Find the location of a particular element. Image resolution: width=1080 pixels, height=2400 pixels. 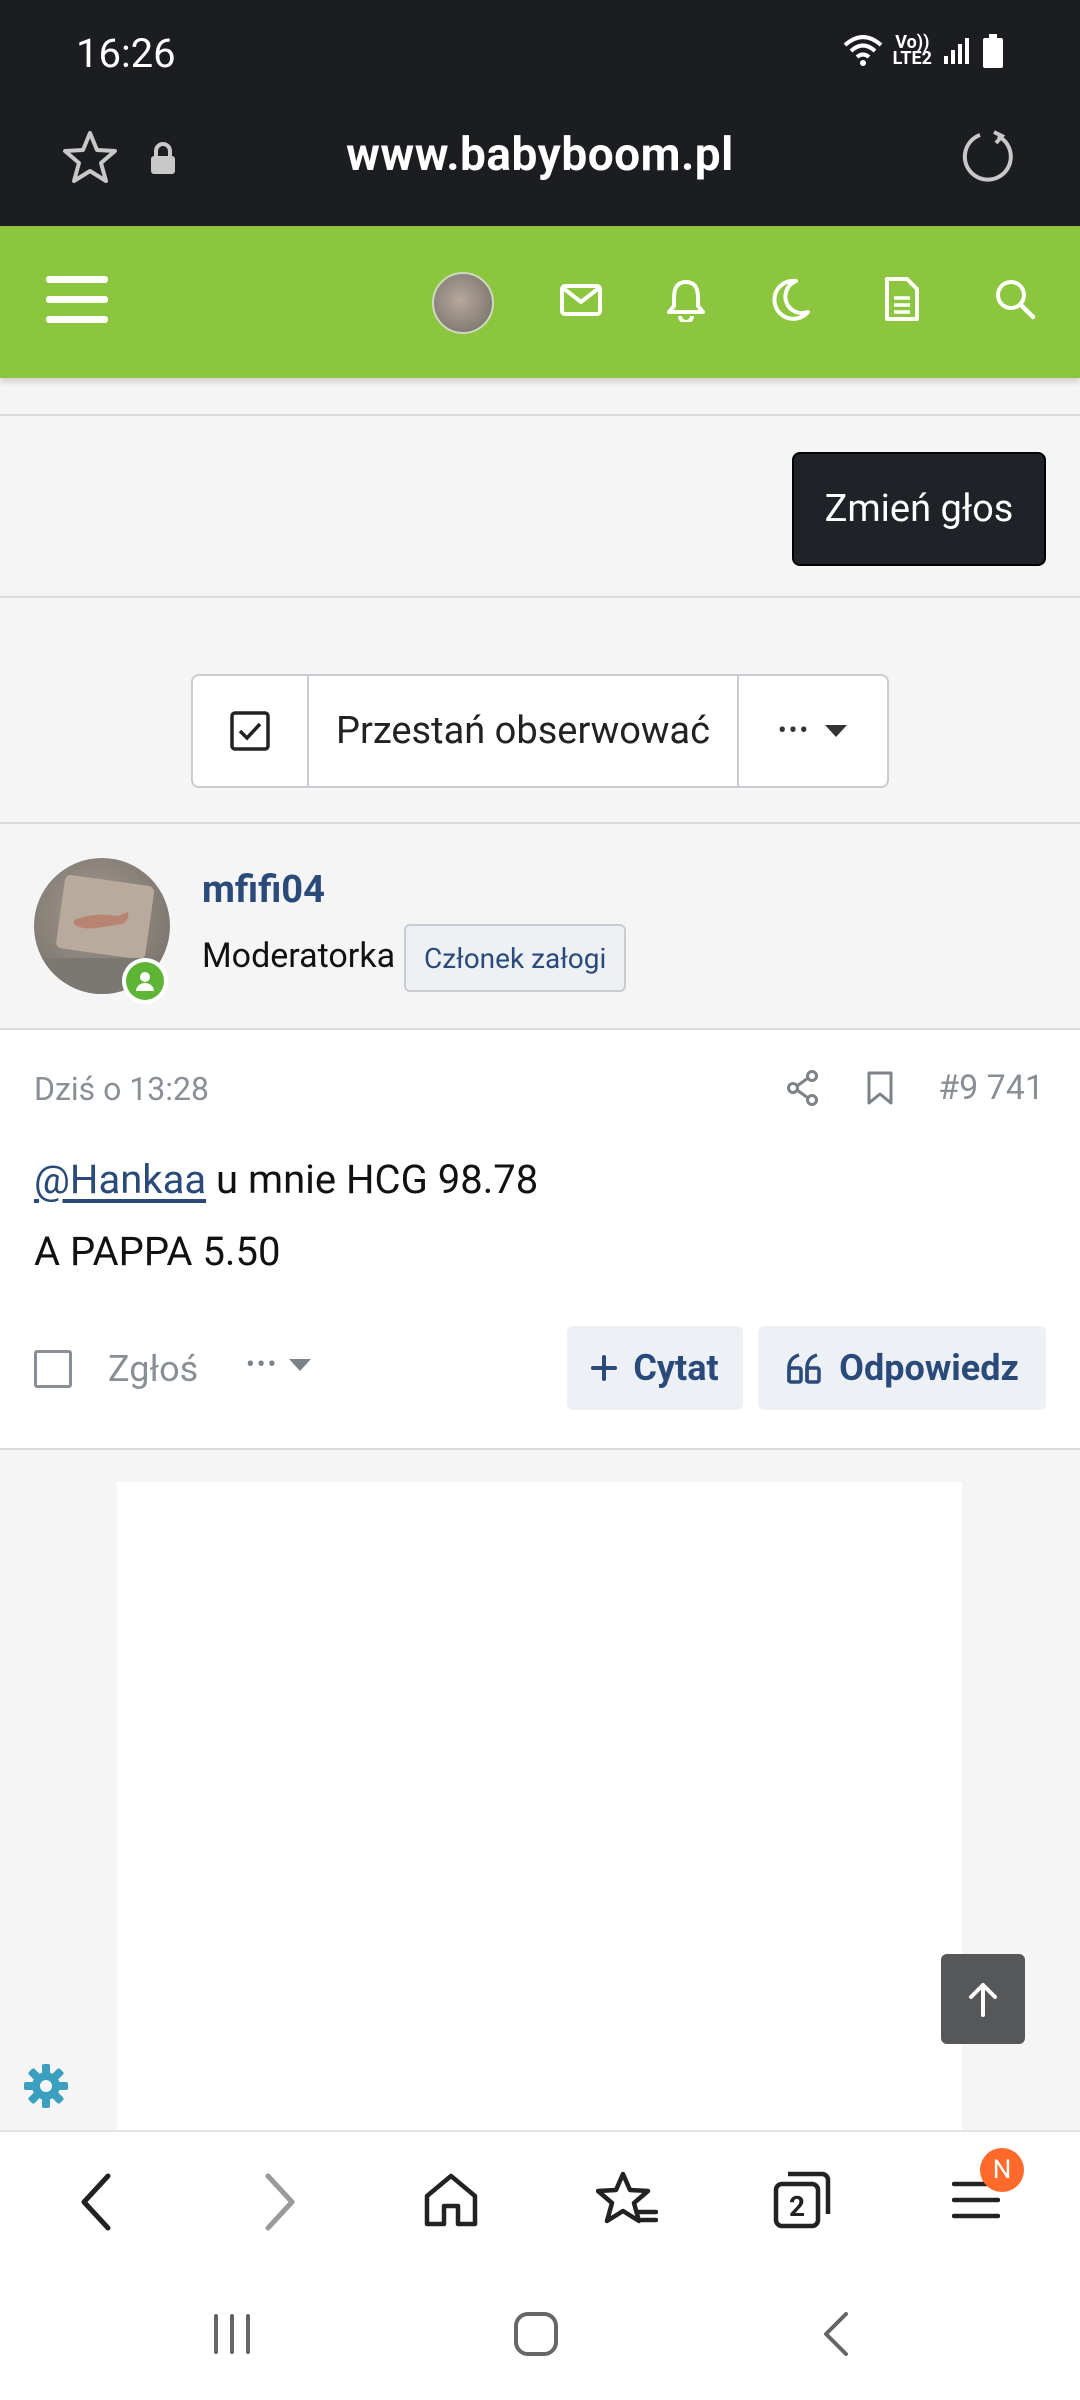

home-button-icon is located at coordinates (536, 2334).